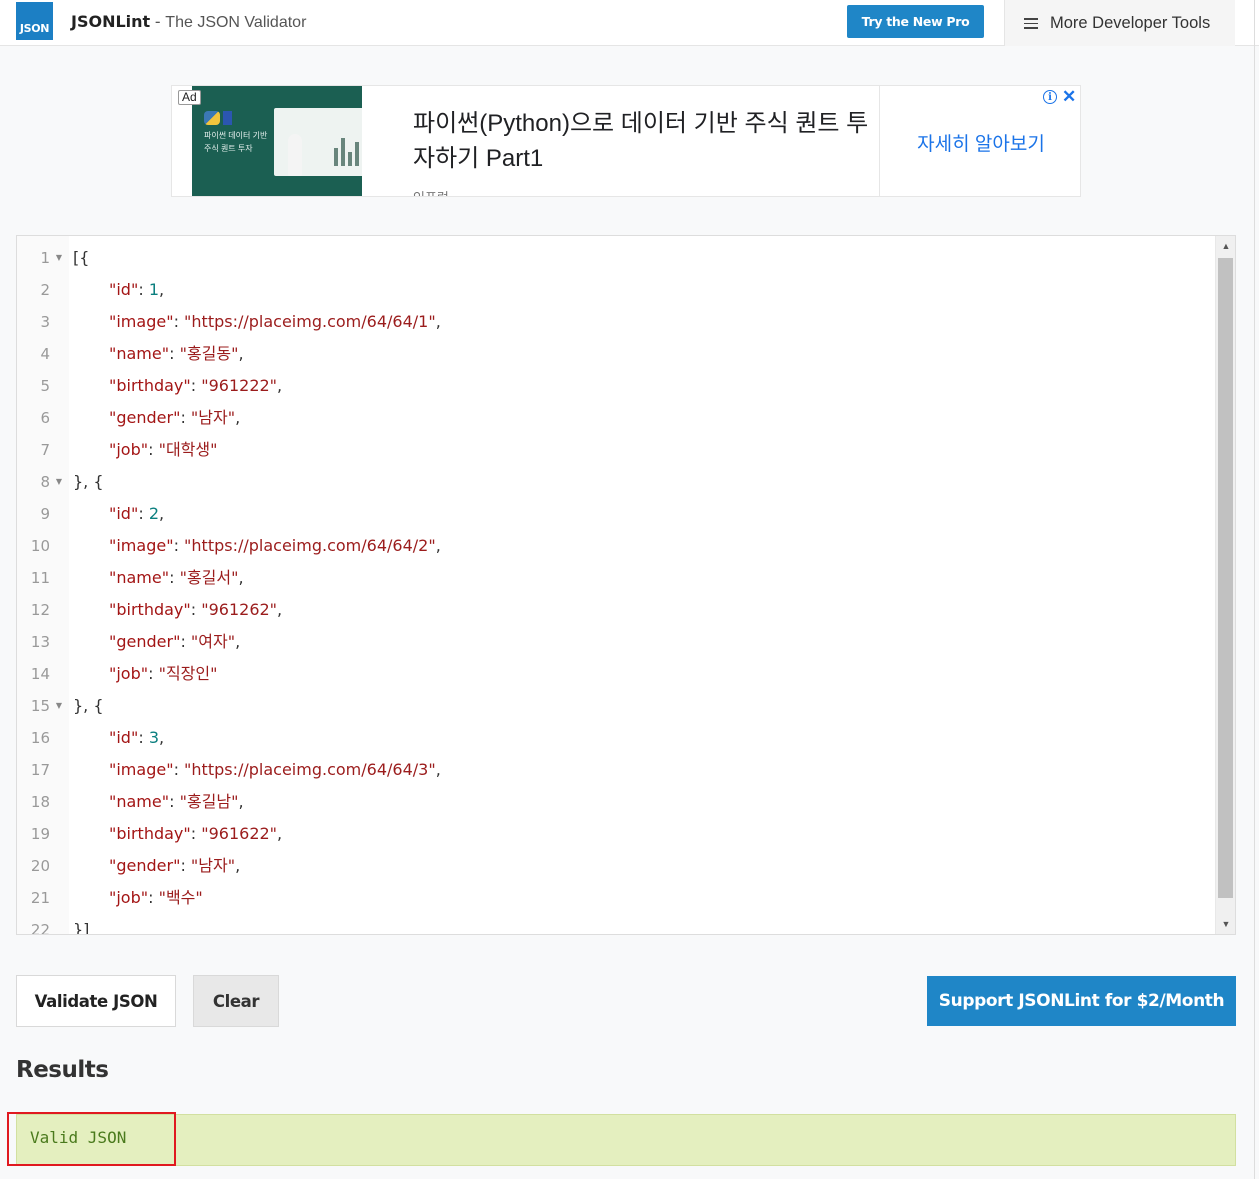  I want to click on line-number-text: 15, so click(40, 706).